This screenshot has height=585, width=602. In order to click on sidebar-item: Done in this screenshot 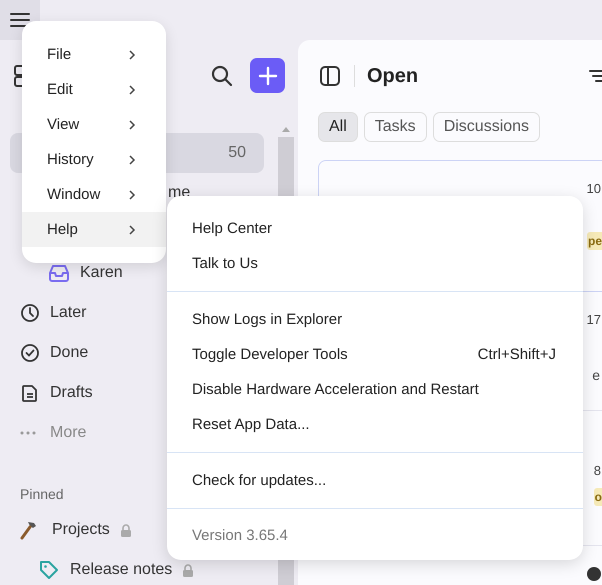, I will do `click(52, 353)`.